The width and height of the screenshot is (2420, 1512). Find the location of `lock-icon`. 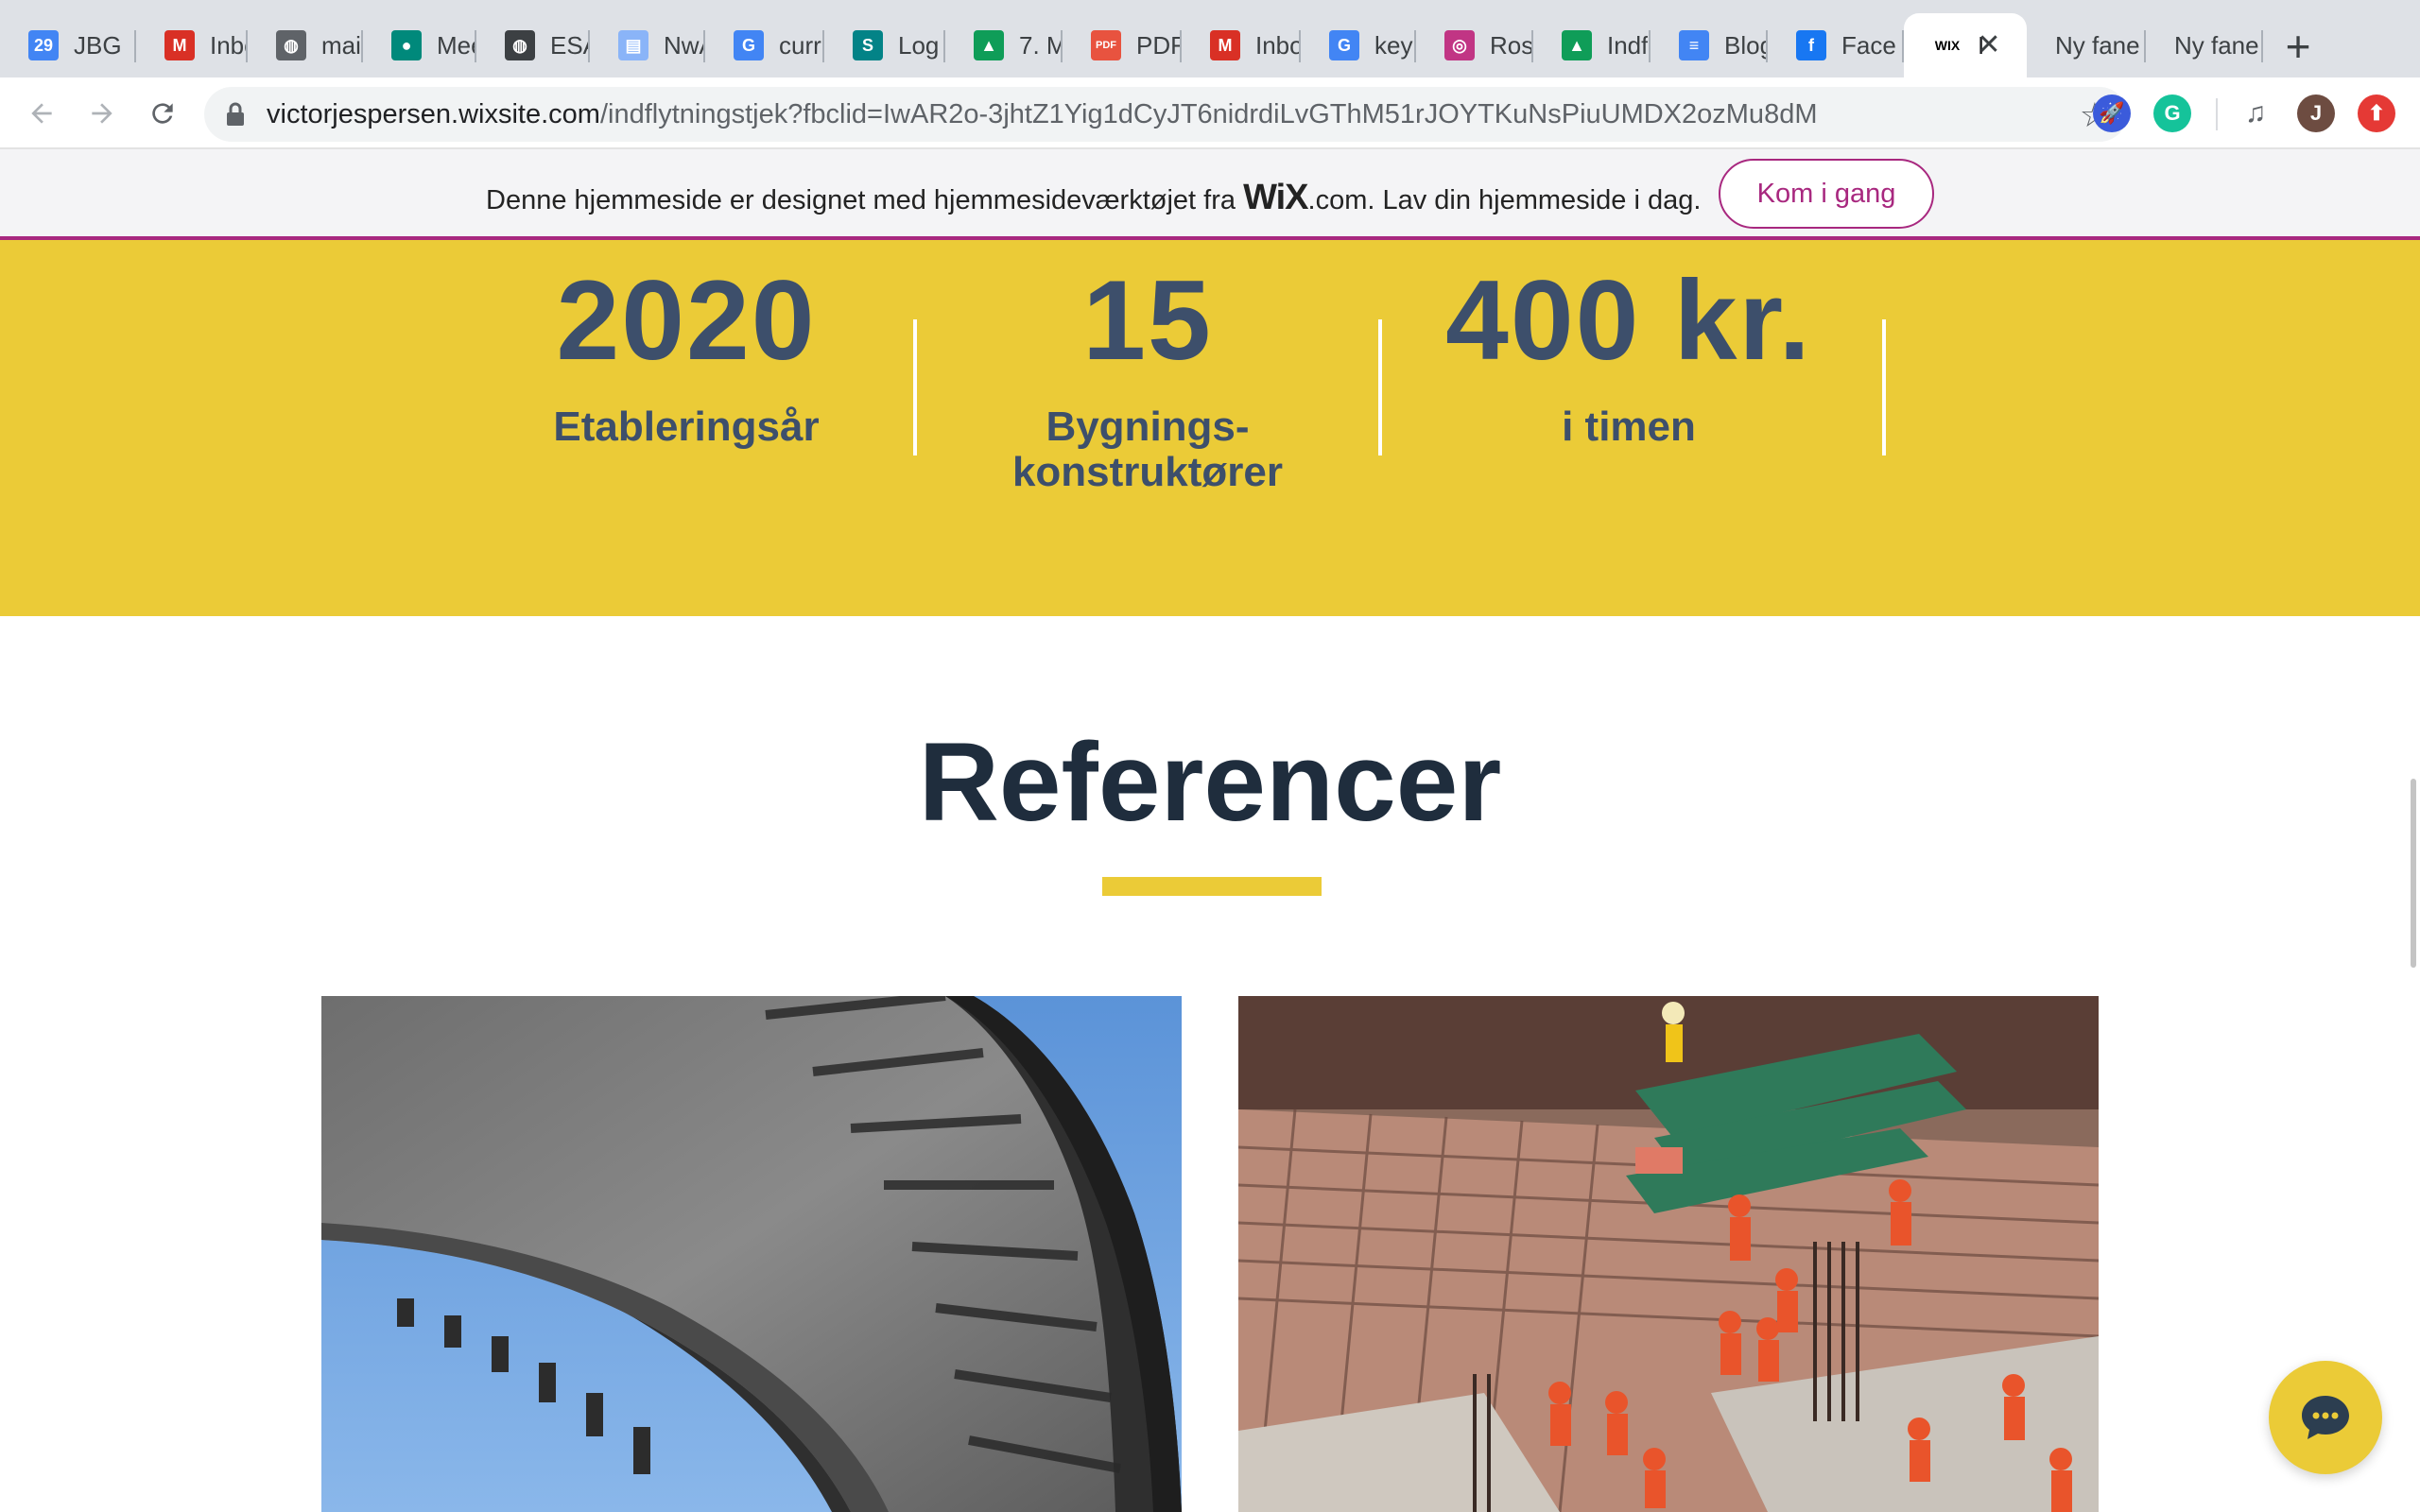

lock-icon is located at coordinates (235, 114).